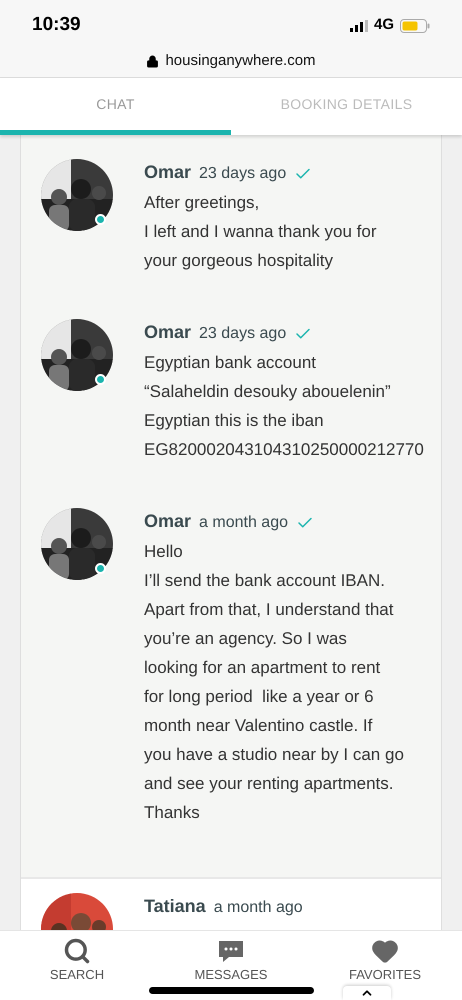 This screenshot has width=462, height=1000. What do you see at coordinates (260, 232) in the screenshot?
I see `message-text: After greetings, I left and I wanna thank you for your gorgeous hospitality` at bounding box center [260, 232].